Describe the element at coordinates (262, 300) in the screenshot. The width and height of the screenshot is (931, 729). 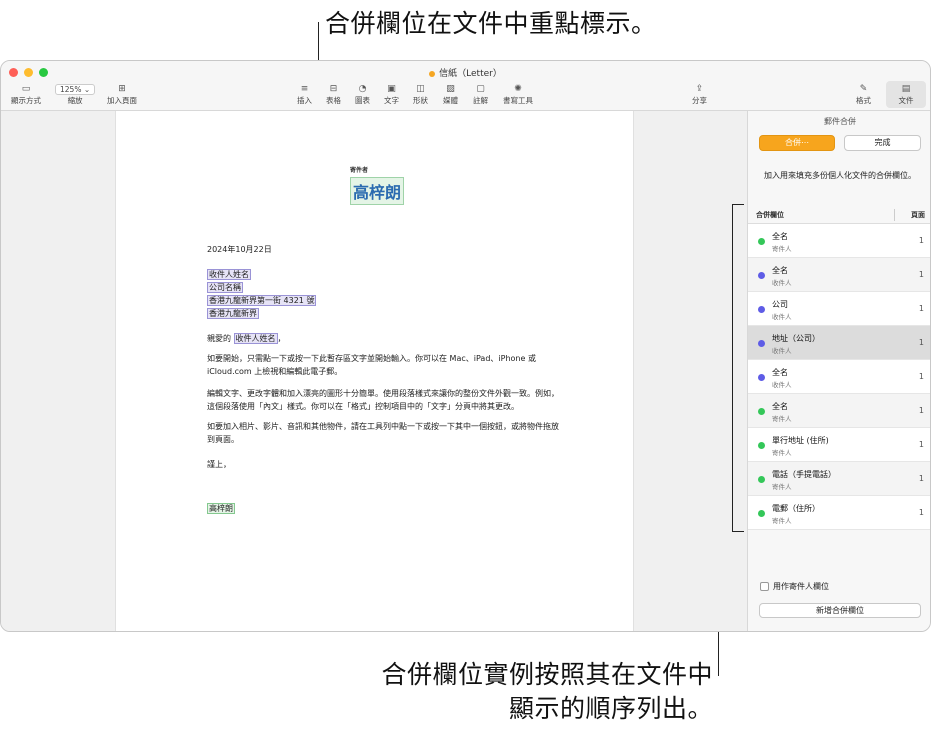
I see `address-field-line1: 香港九龍新界第一街 4321 號` at that location.